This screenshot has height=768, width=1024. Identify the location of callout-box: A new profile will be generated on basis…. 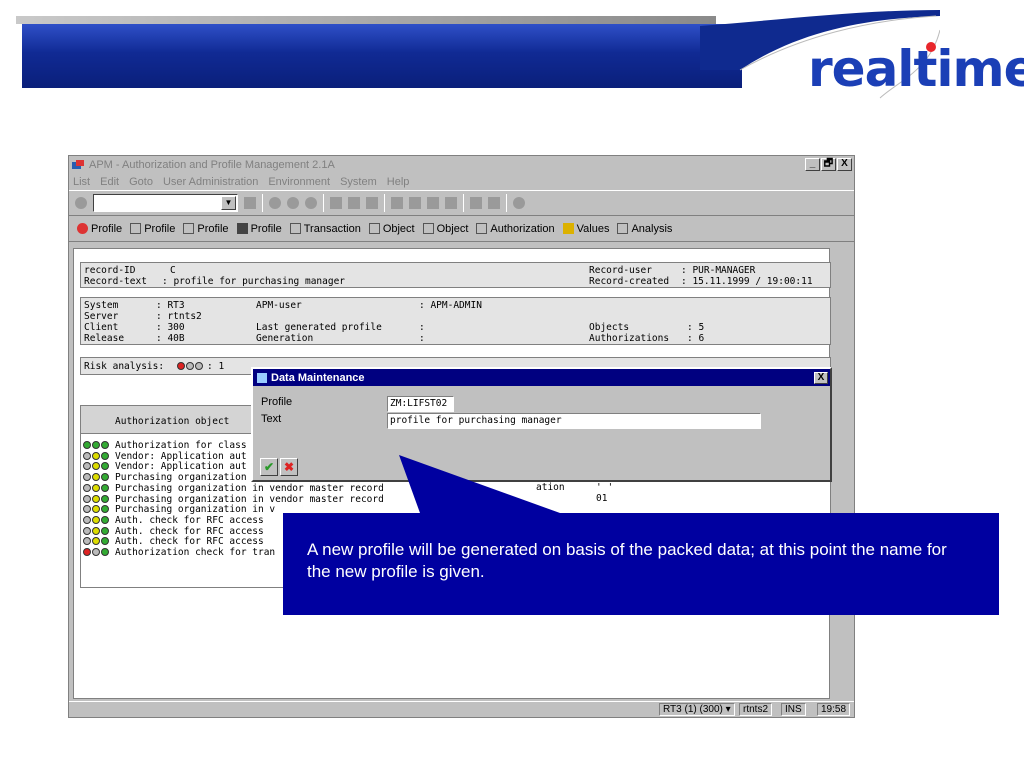
(641, 564).